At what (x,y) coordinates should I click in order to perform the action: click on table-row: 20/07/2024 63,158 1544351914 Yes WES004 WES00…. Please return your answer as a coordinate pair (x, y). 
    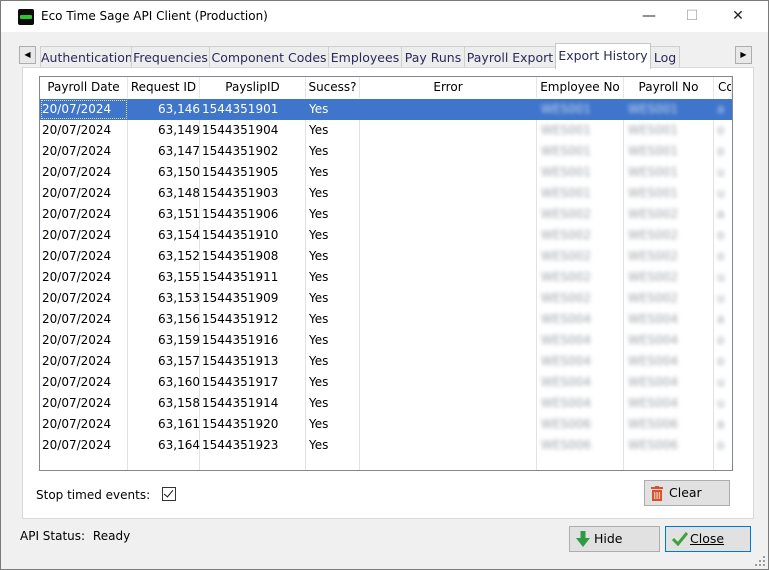
    Looking at the image, I should click on (386, 403).